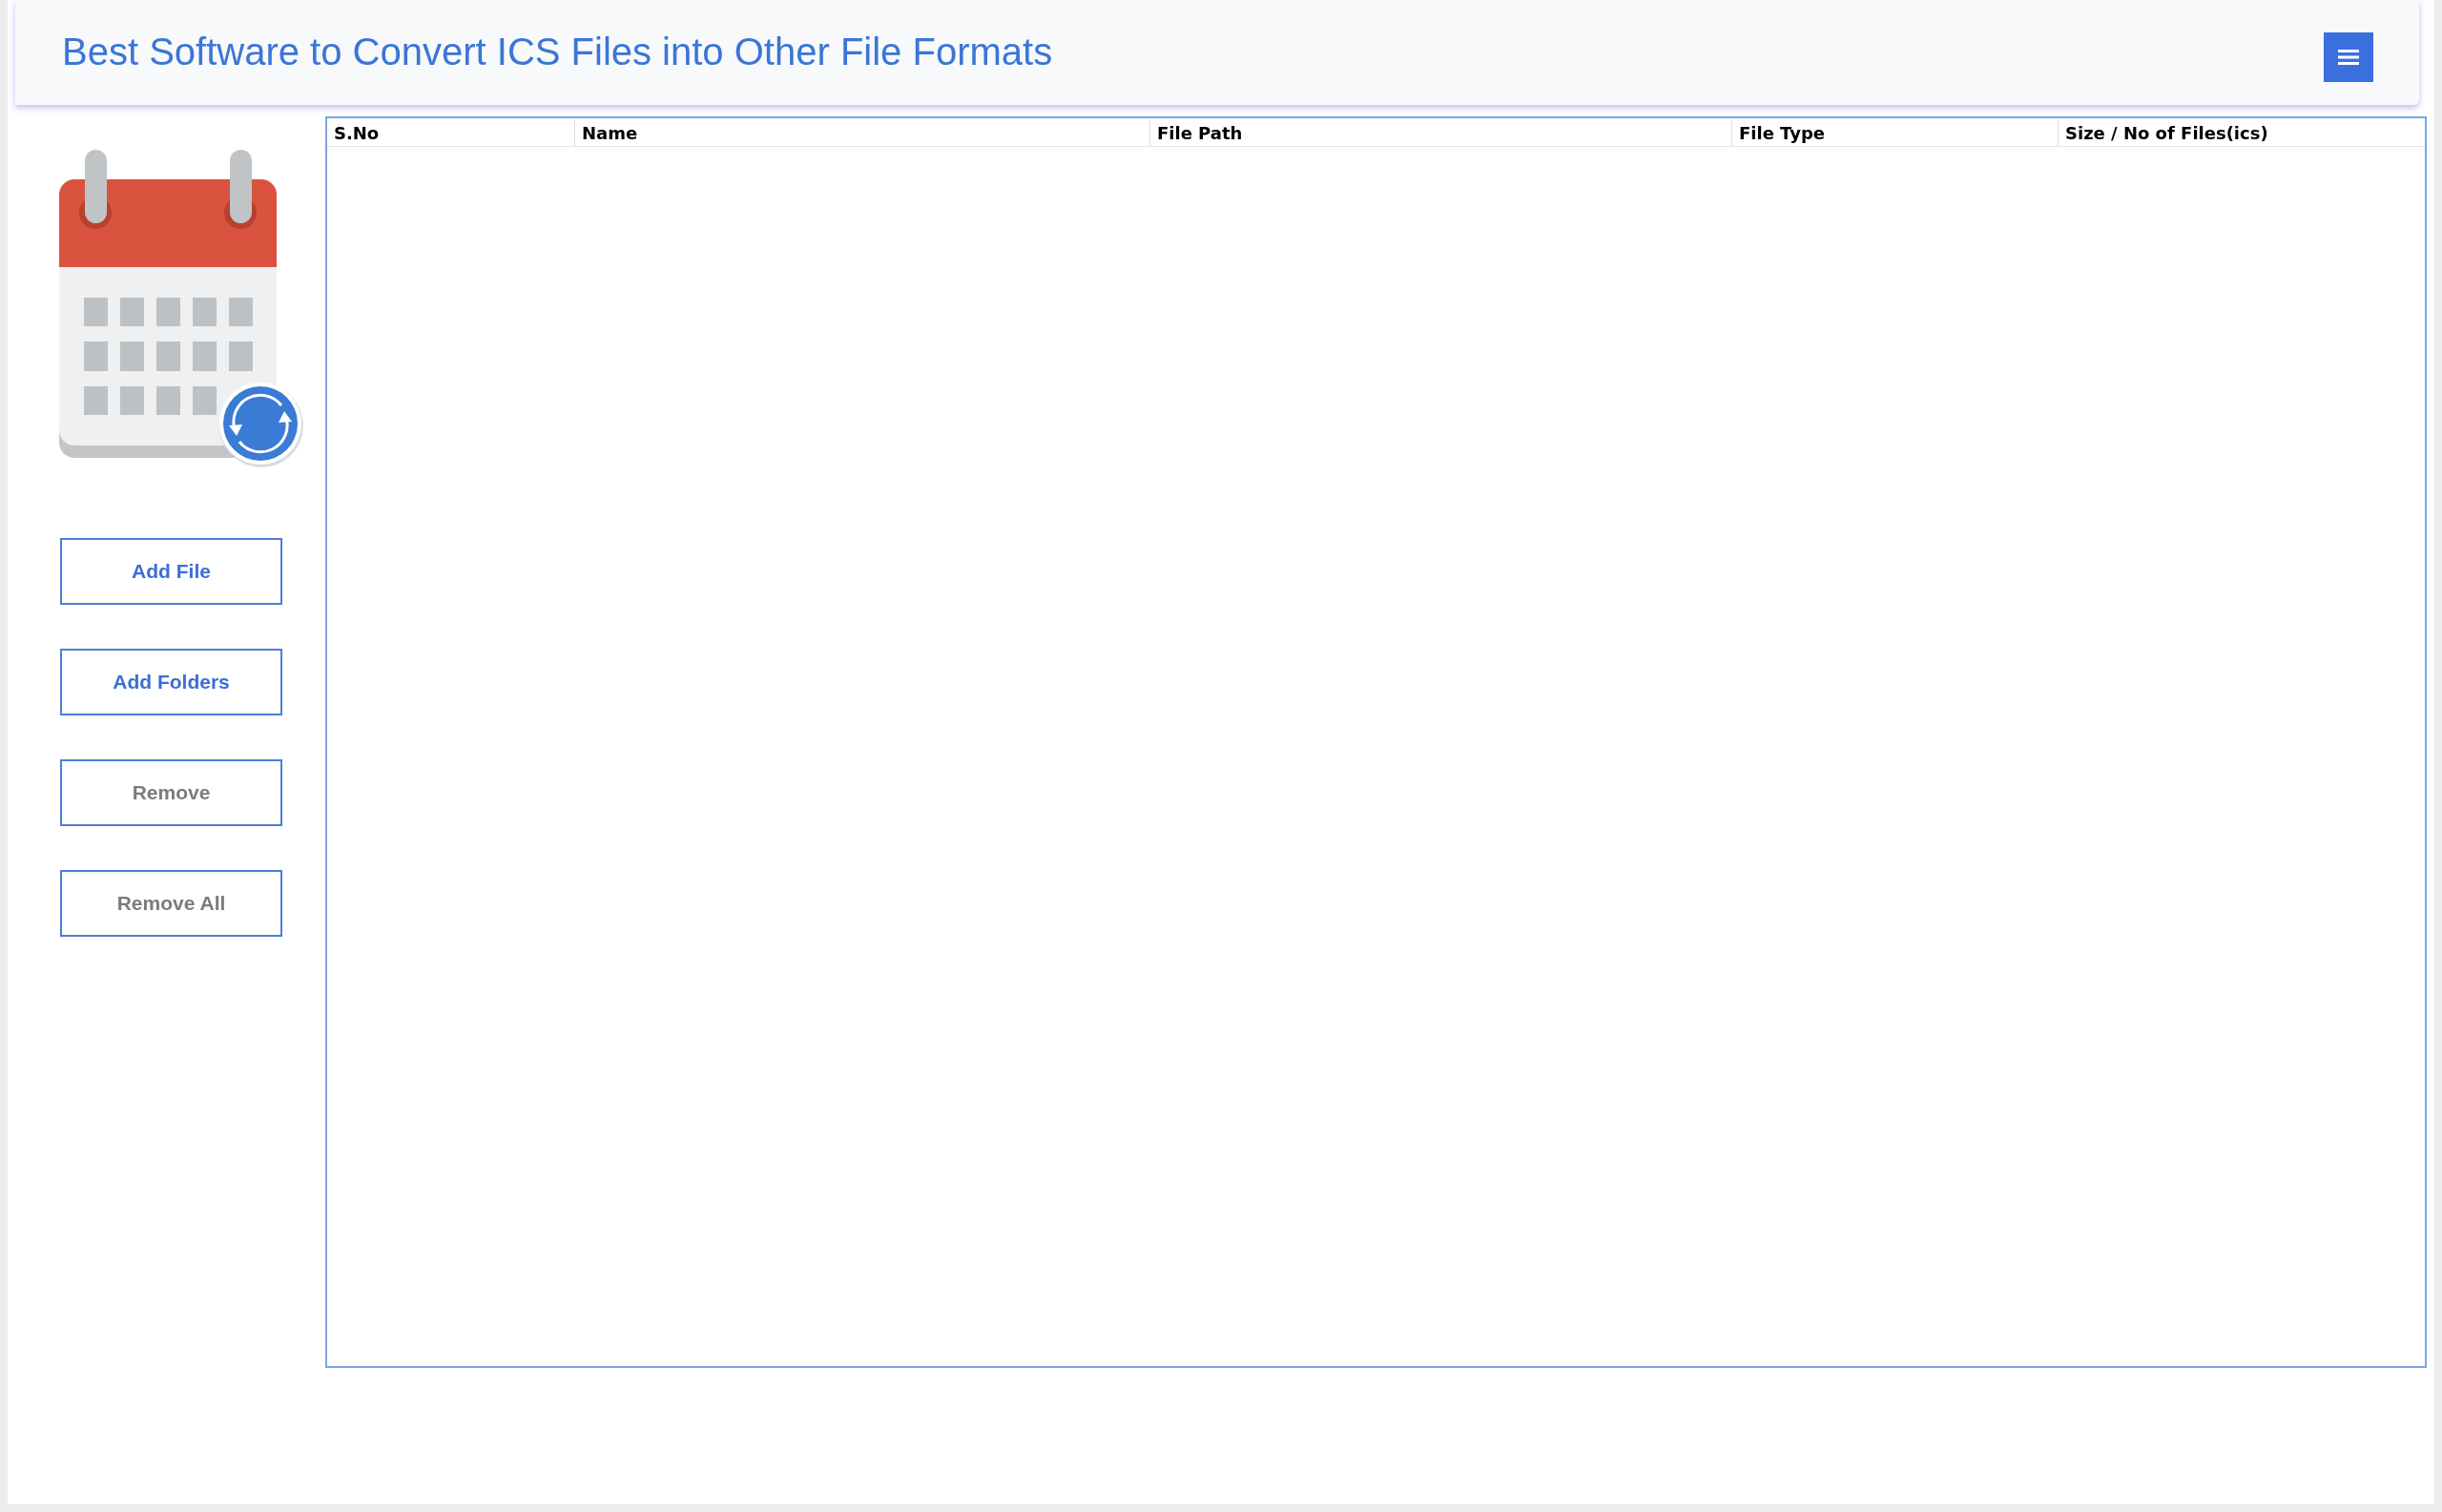 The image size is (2442, 1512). I want to click on calendar-sync-icon, so click(181, 309).